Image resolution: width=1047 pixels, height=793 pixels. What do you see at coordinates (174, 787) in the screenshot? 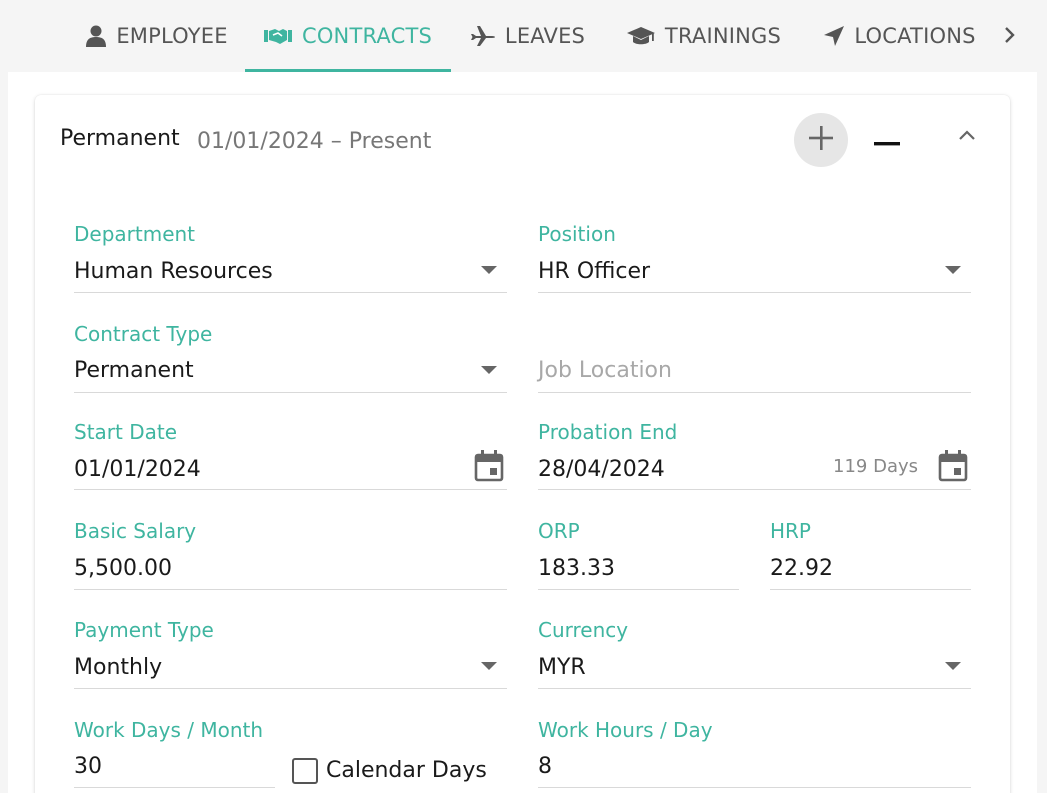
I see `work-days-underline` at bounding box center [174, 787].